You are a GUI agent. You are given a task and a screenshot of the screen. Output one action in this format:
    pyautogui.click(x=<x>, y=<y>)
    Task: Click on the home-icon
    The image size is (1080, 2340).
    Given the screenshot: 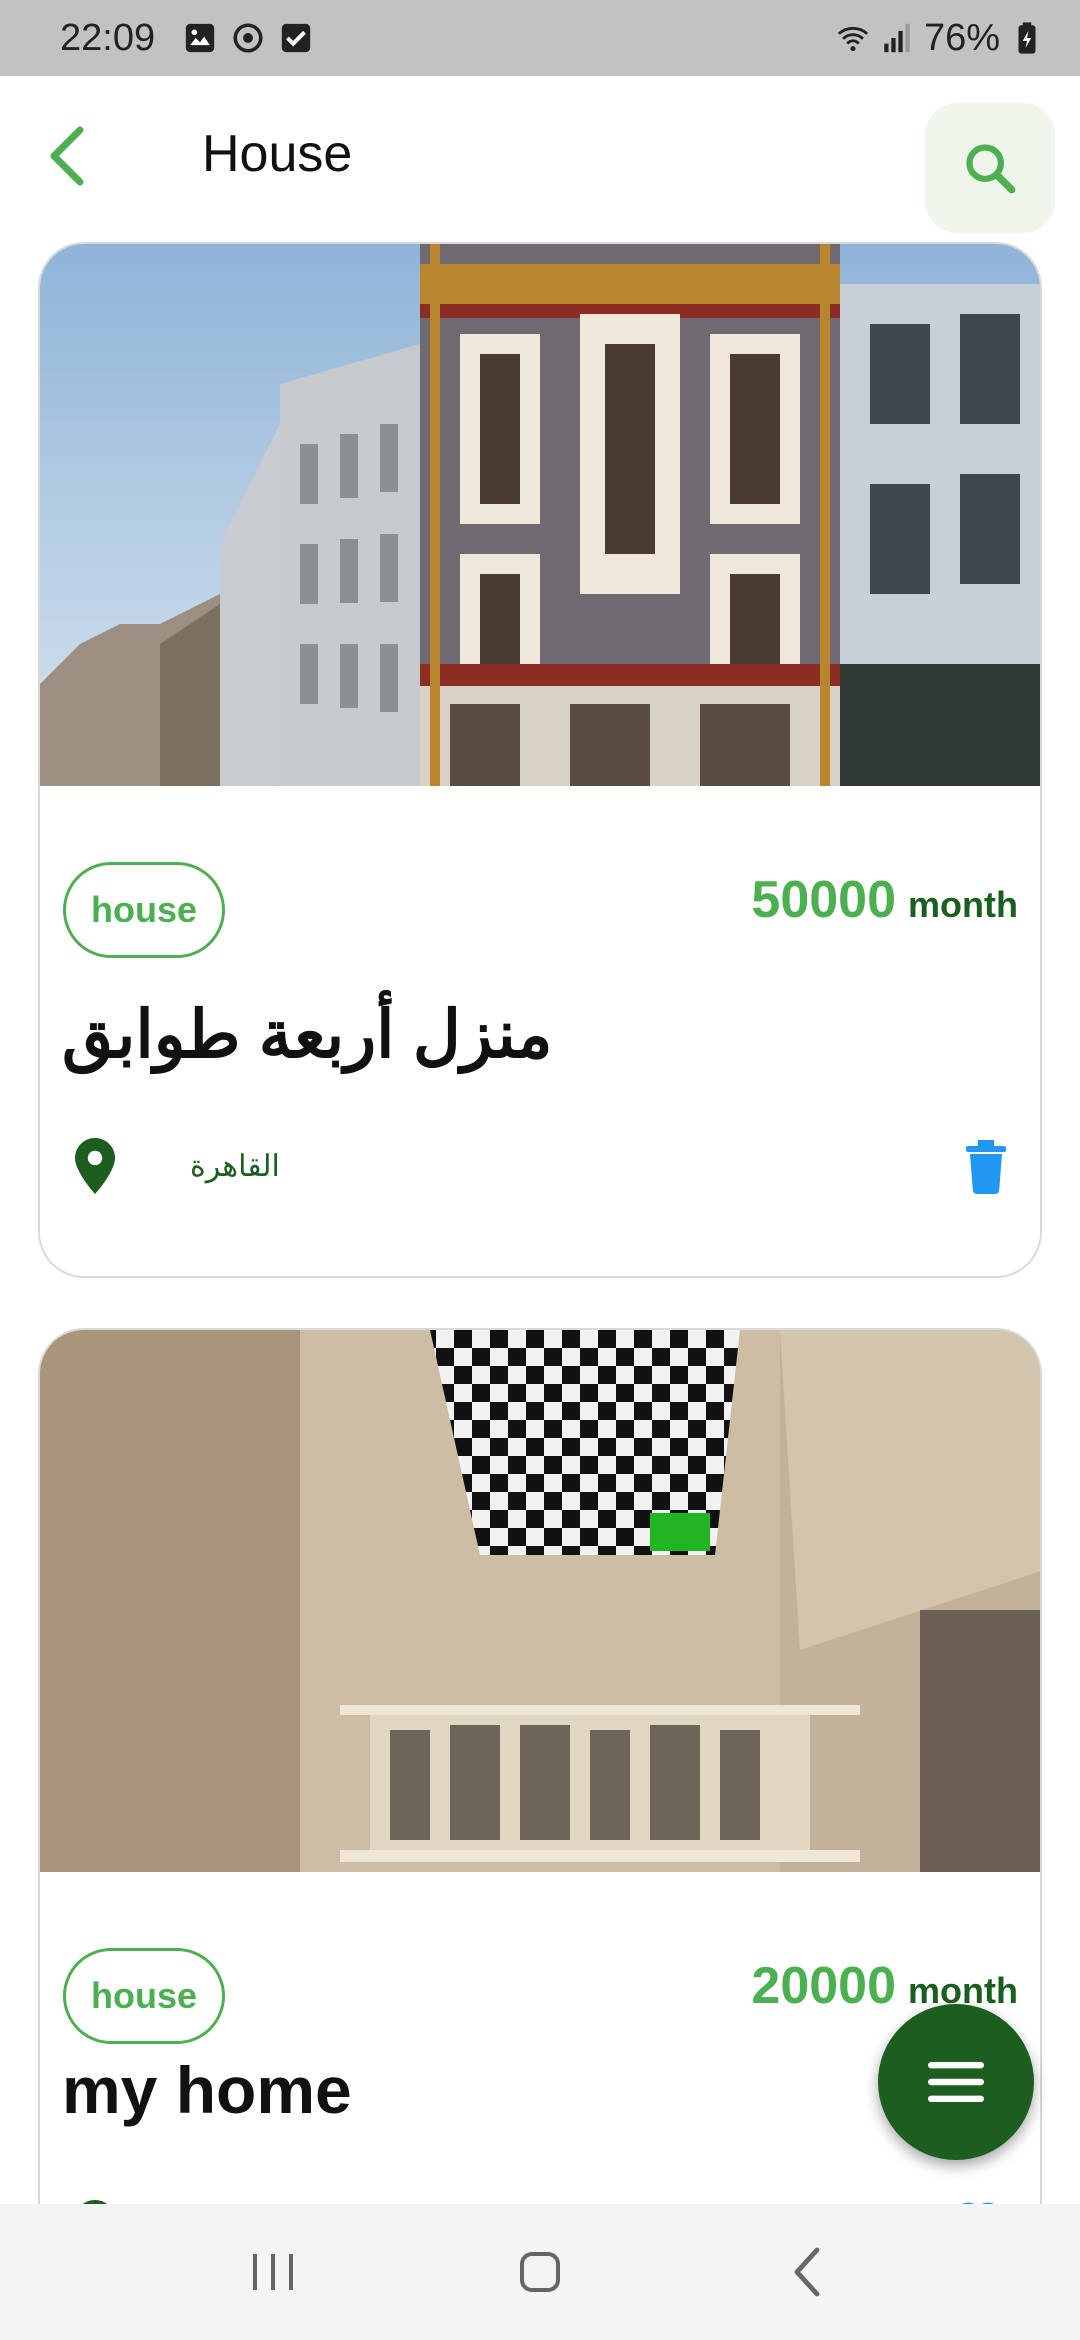 What is the action you would take?
    pyautogui.click(x=539, y=2272)
    